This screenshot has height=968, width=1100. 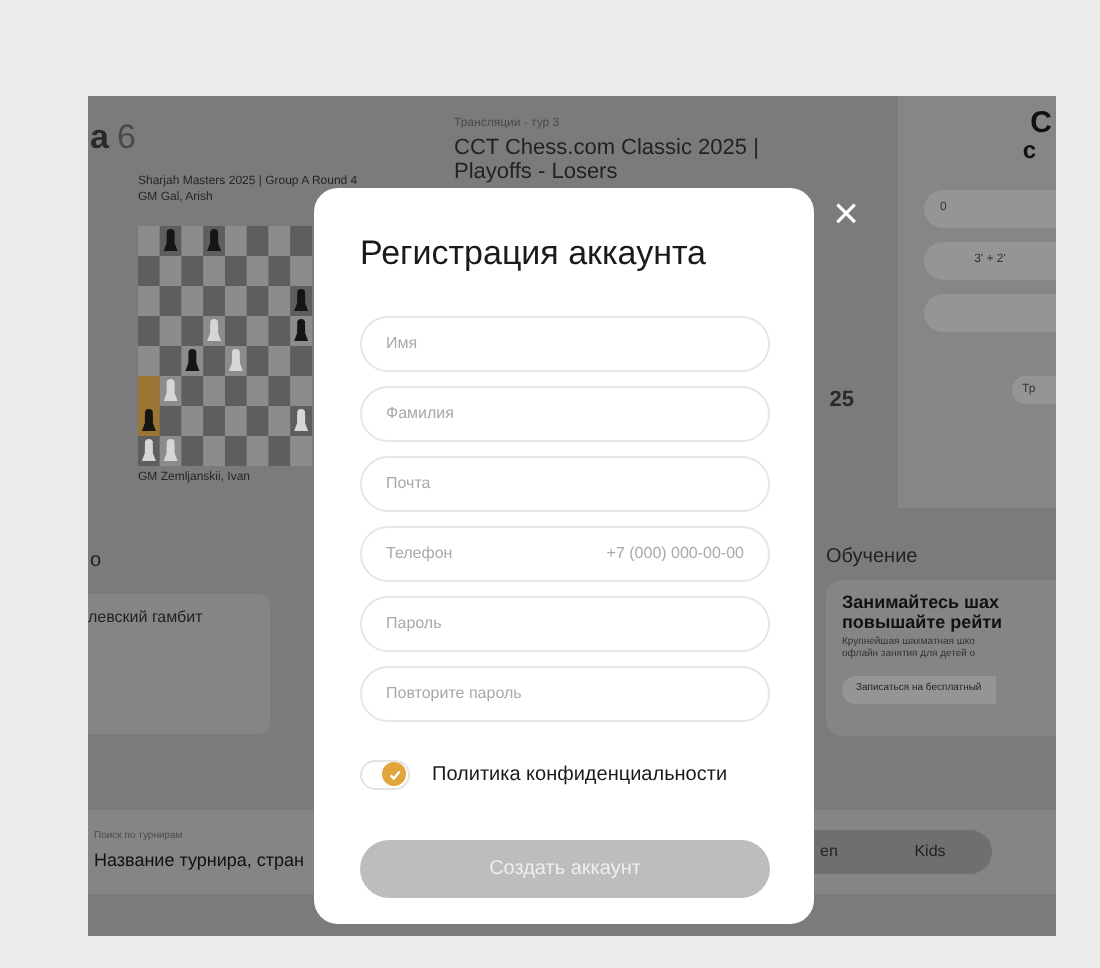 What do you see at coordinates (534, 254) in the screenshot?
I see `dialog-title: Регистрация аккаунта` at bounding box center [534, 254].